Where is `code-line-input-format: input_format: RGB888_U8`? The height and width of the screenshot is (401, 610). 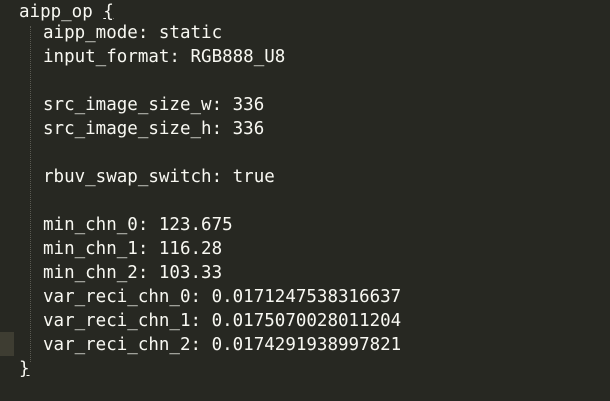 code-line-input-format: input_format: RGB888_U8 is located at coordinates (164, 57).